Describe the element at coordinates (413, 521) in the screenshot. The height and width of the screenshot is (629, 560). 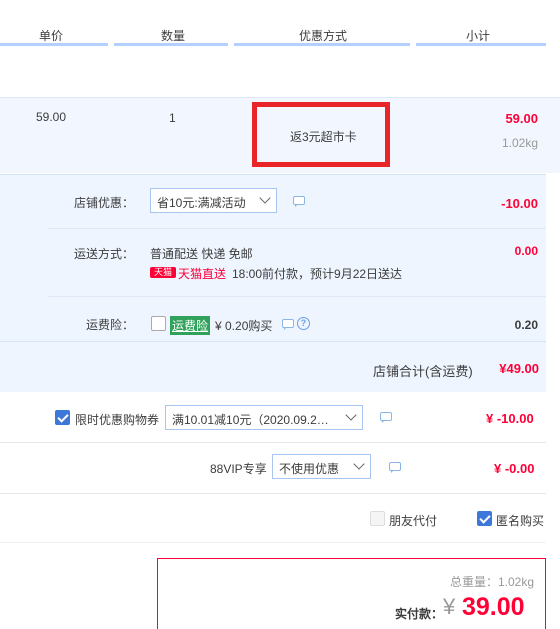
I see `friend-pay-label: 朋友代付` at that location.